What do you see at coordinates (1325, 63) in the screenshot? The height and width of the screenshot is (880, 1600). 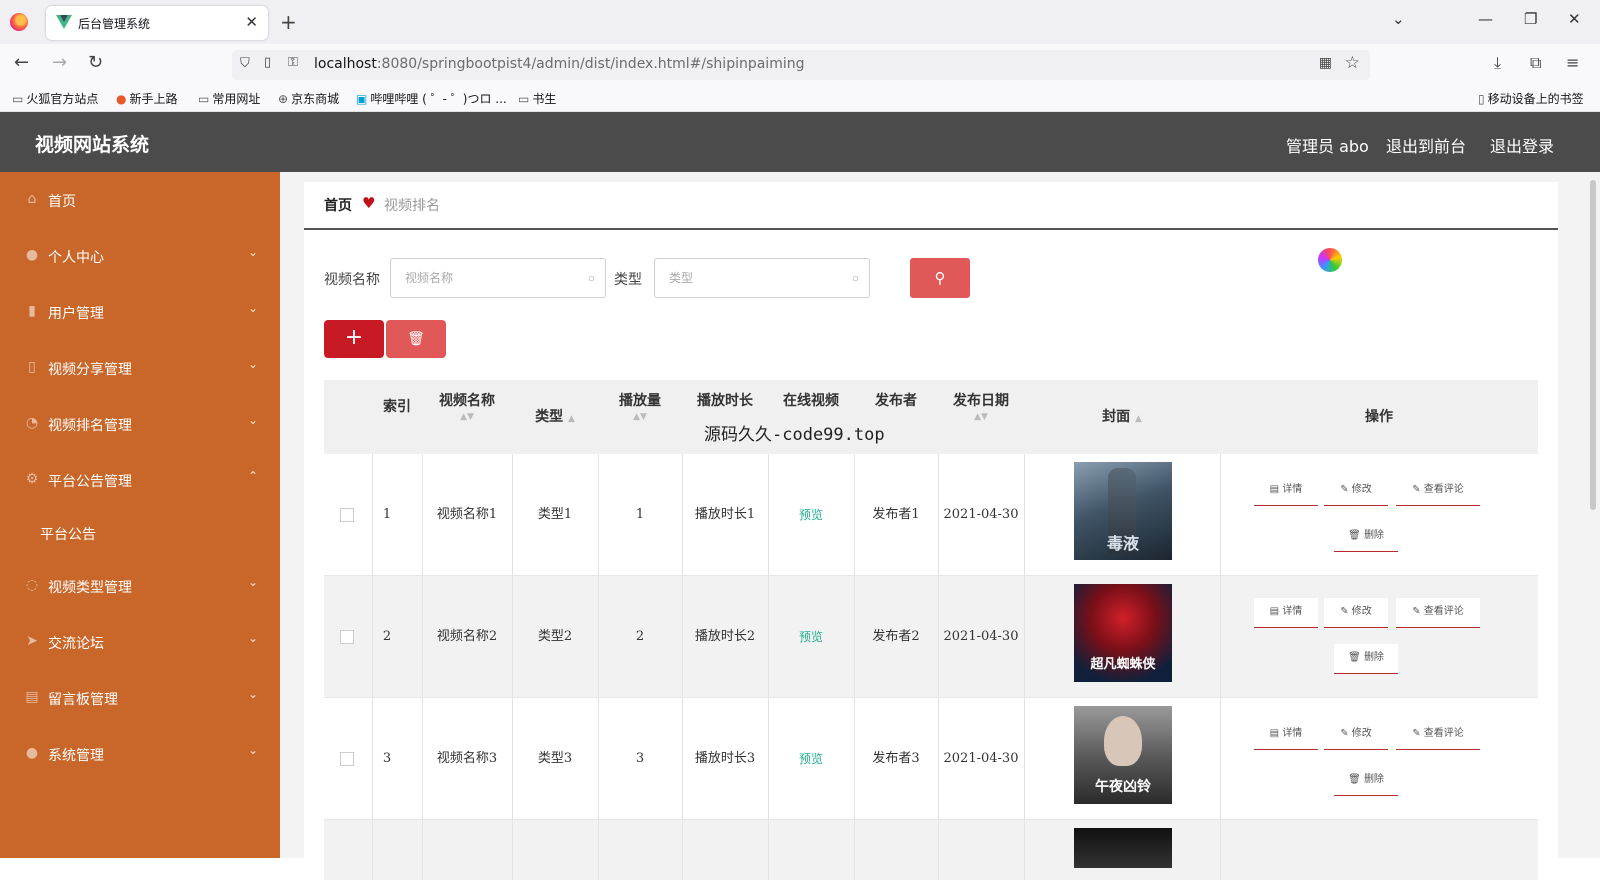 I see `qr-code-icon: ▦` at bounding box center [1325, 63].